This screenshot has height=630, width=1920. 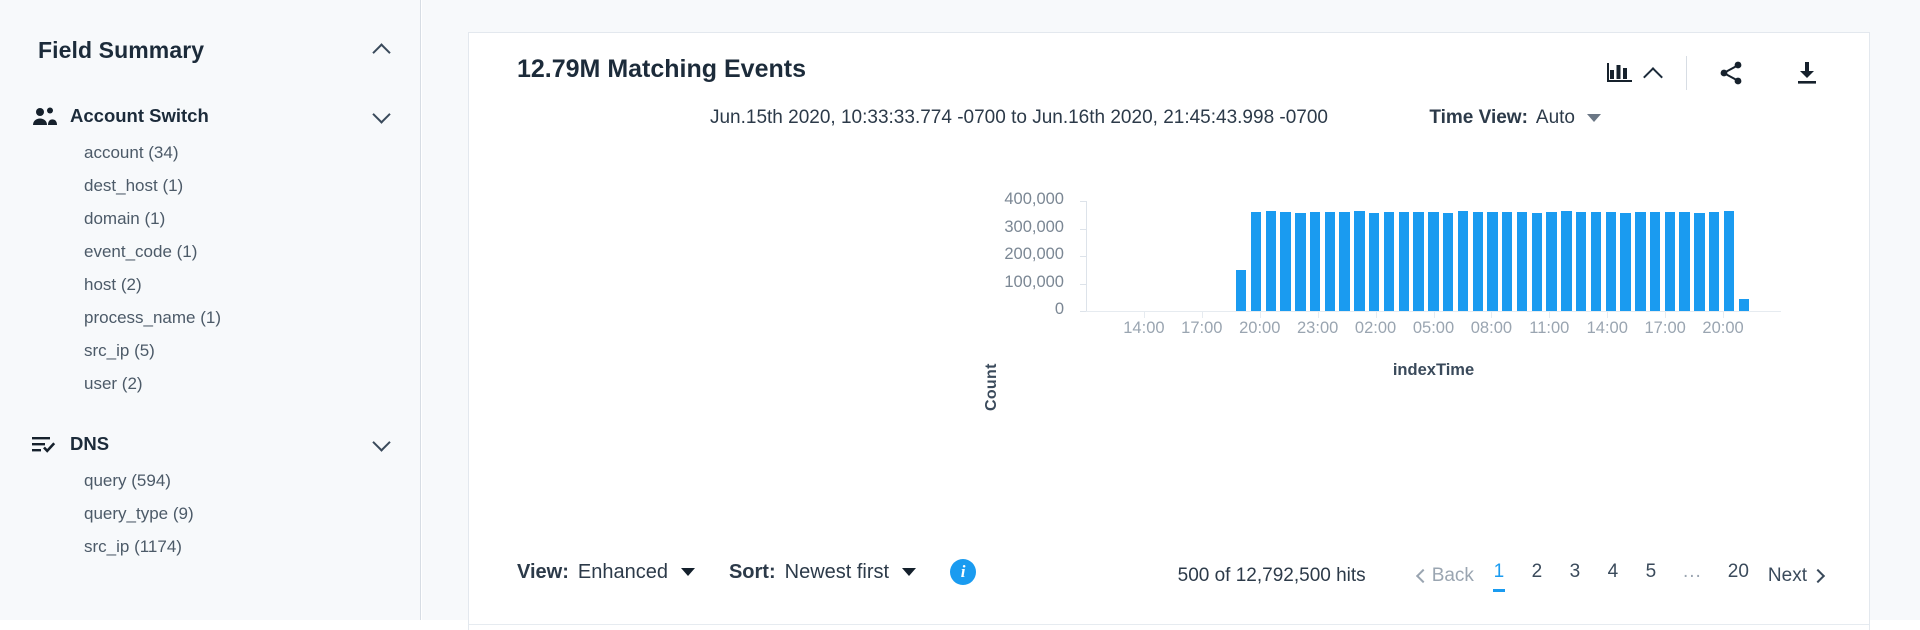 What do you see at coordinates (1621, 575) in the screenshot?
I see `page-list: 1 2 3 4 5... 20` at bounding box center [1621, 575].